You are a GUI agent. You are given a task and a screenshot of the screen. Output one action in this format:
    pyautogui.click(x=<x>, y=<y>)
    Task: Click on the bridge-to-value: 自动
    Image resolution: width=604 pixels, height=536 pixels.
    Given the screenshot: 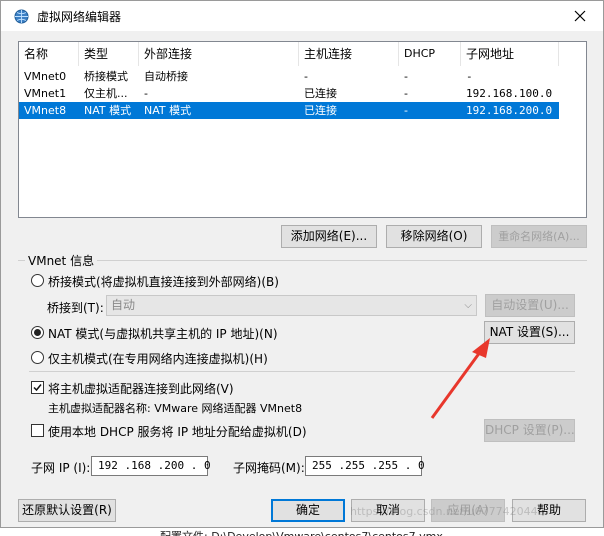 What is the action you would take?
    pyautogui.click(x=123, y=305)
    